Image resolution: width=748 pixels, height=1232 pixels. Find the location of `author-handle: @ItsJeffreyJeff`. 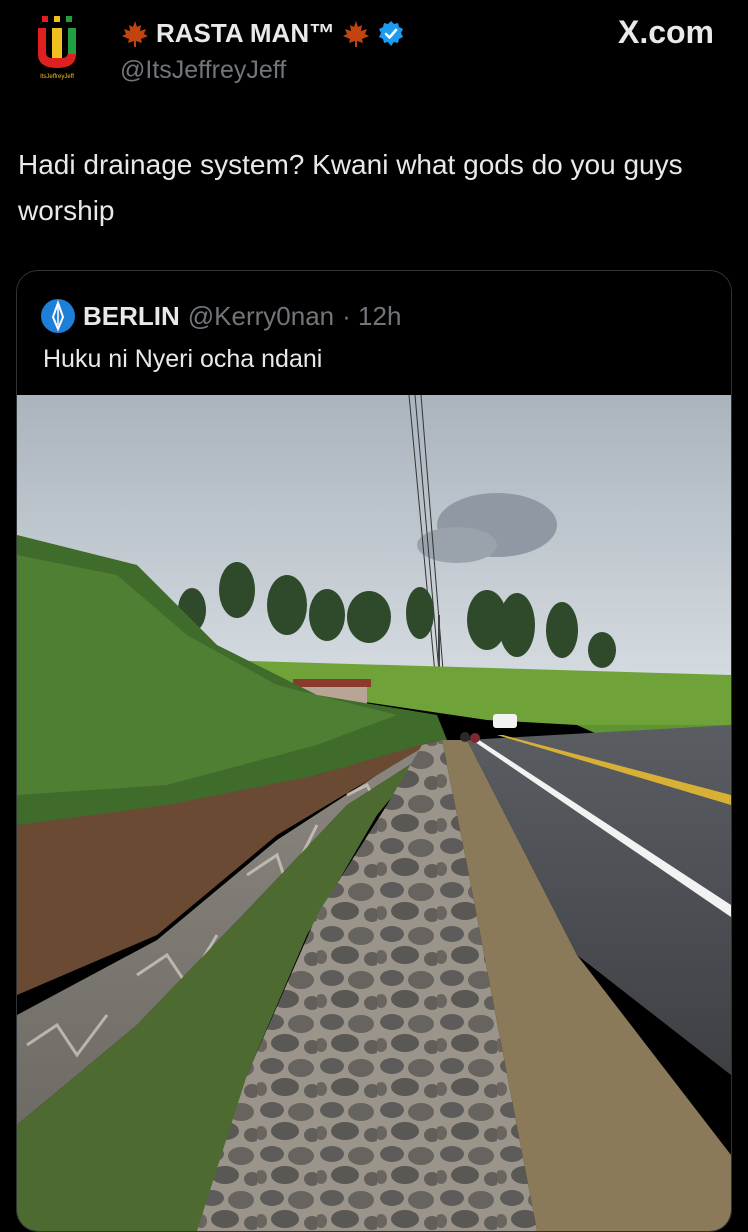

author-handle: @ItsJeffreyJeff is located at coordinates (203, 70).